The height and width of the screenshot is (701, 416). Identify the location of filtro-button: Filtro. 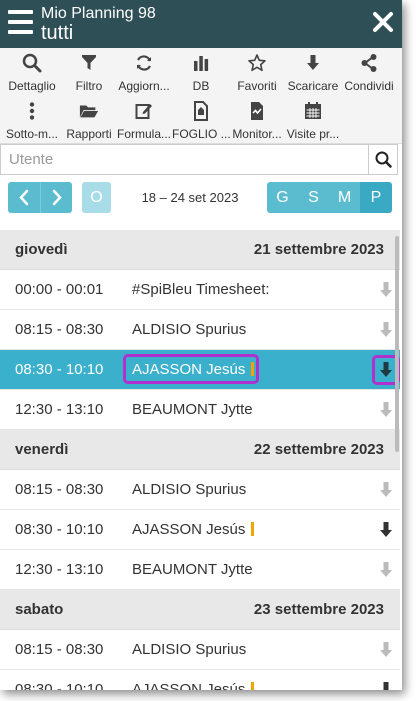
(89, 73).